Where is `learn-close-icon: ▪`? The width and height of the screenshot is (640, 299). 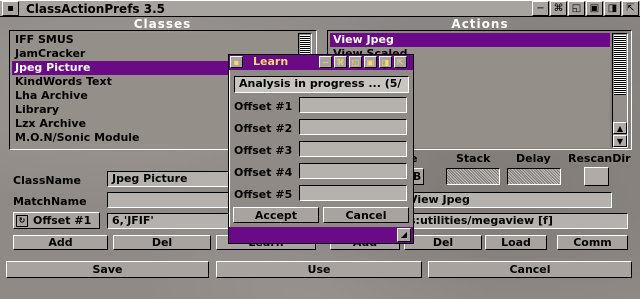 learn-close-icon: ▪ is located at coordinates (236, 62).